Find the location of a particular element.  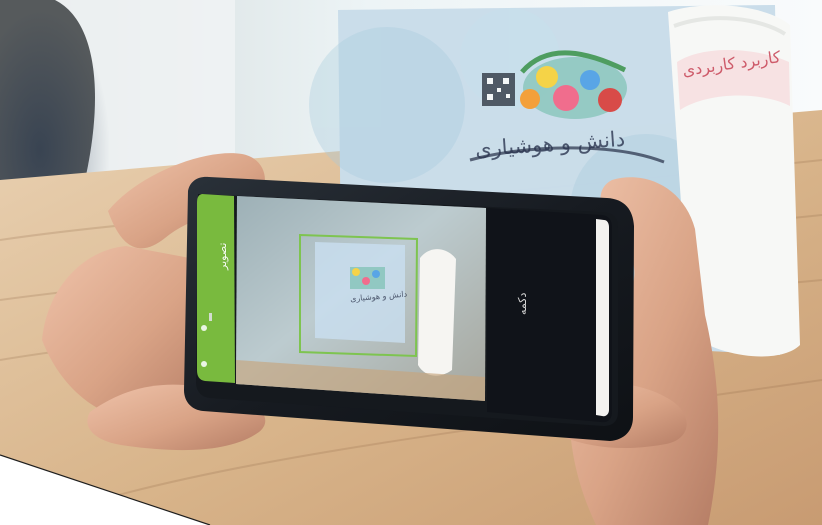

green-toolbar is located at coordinates (216, 288).